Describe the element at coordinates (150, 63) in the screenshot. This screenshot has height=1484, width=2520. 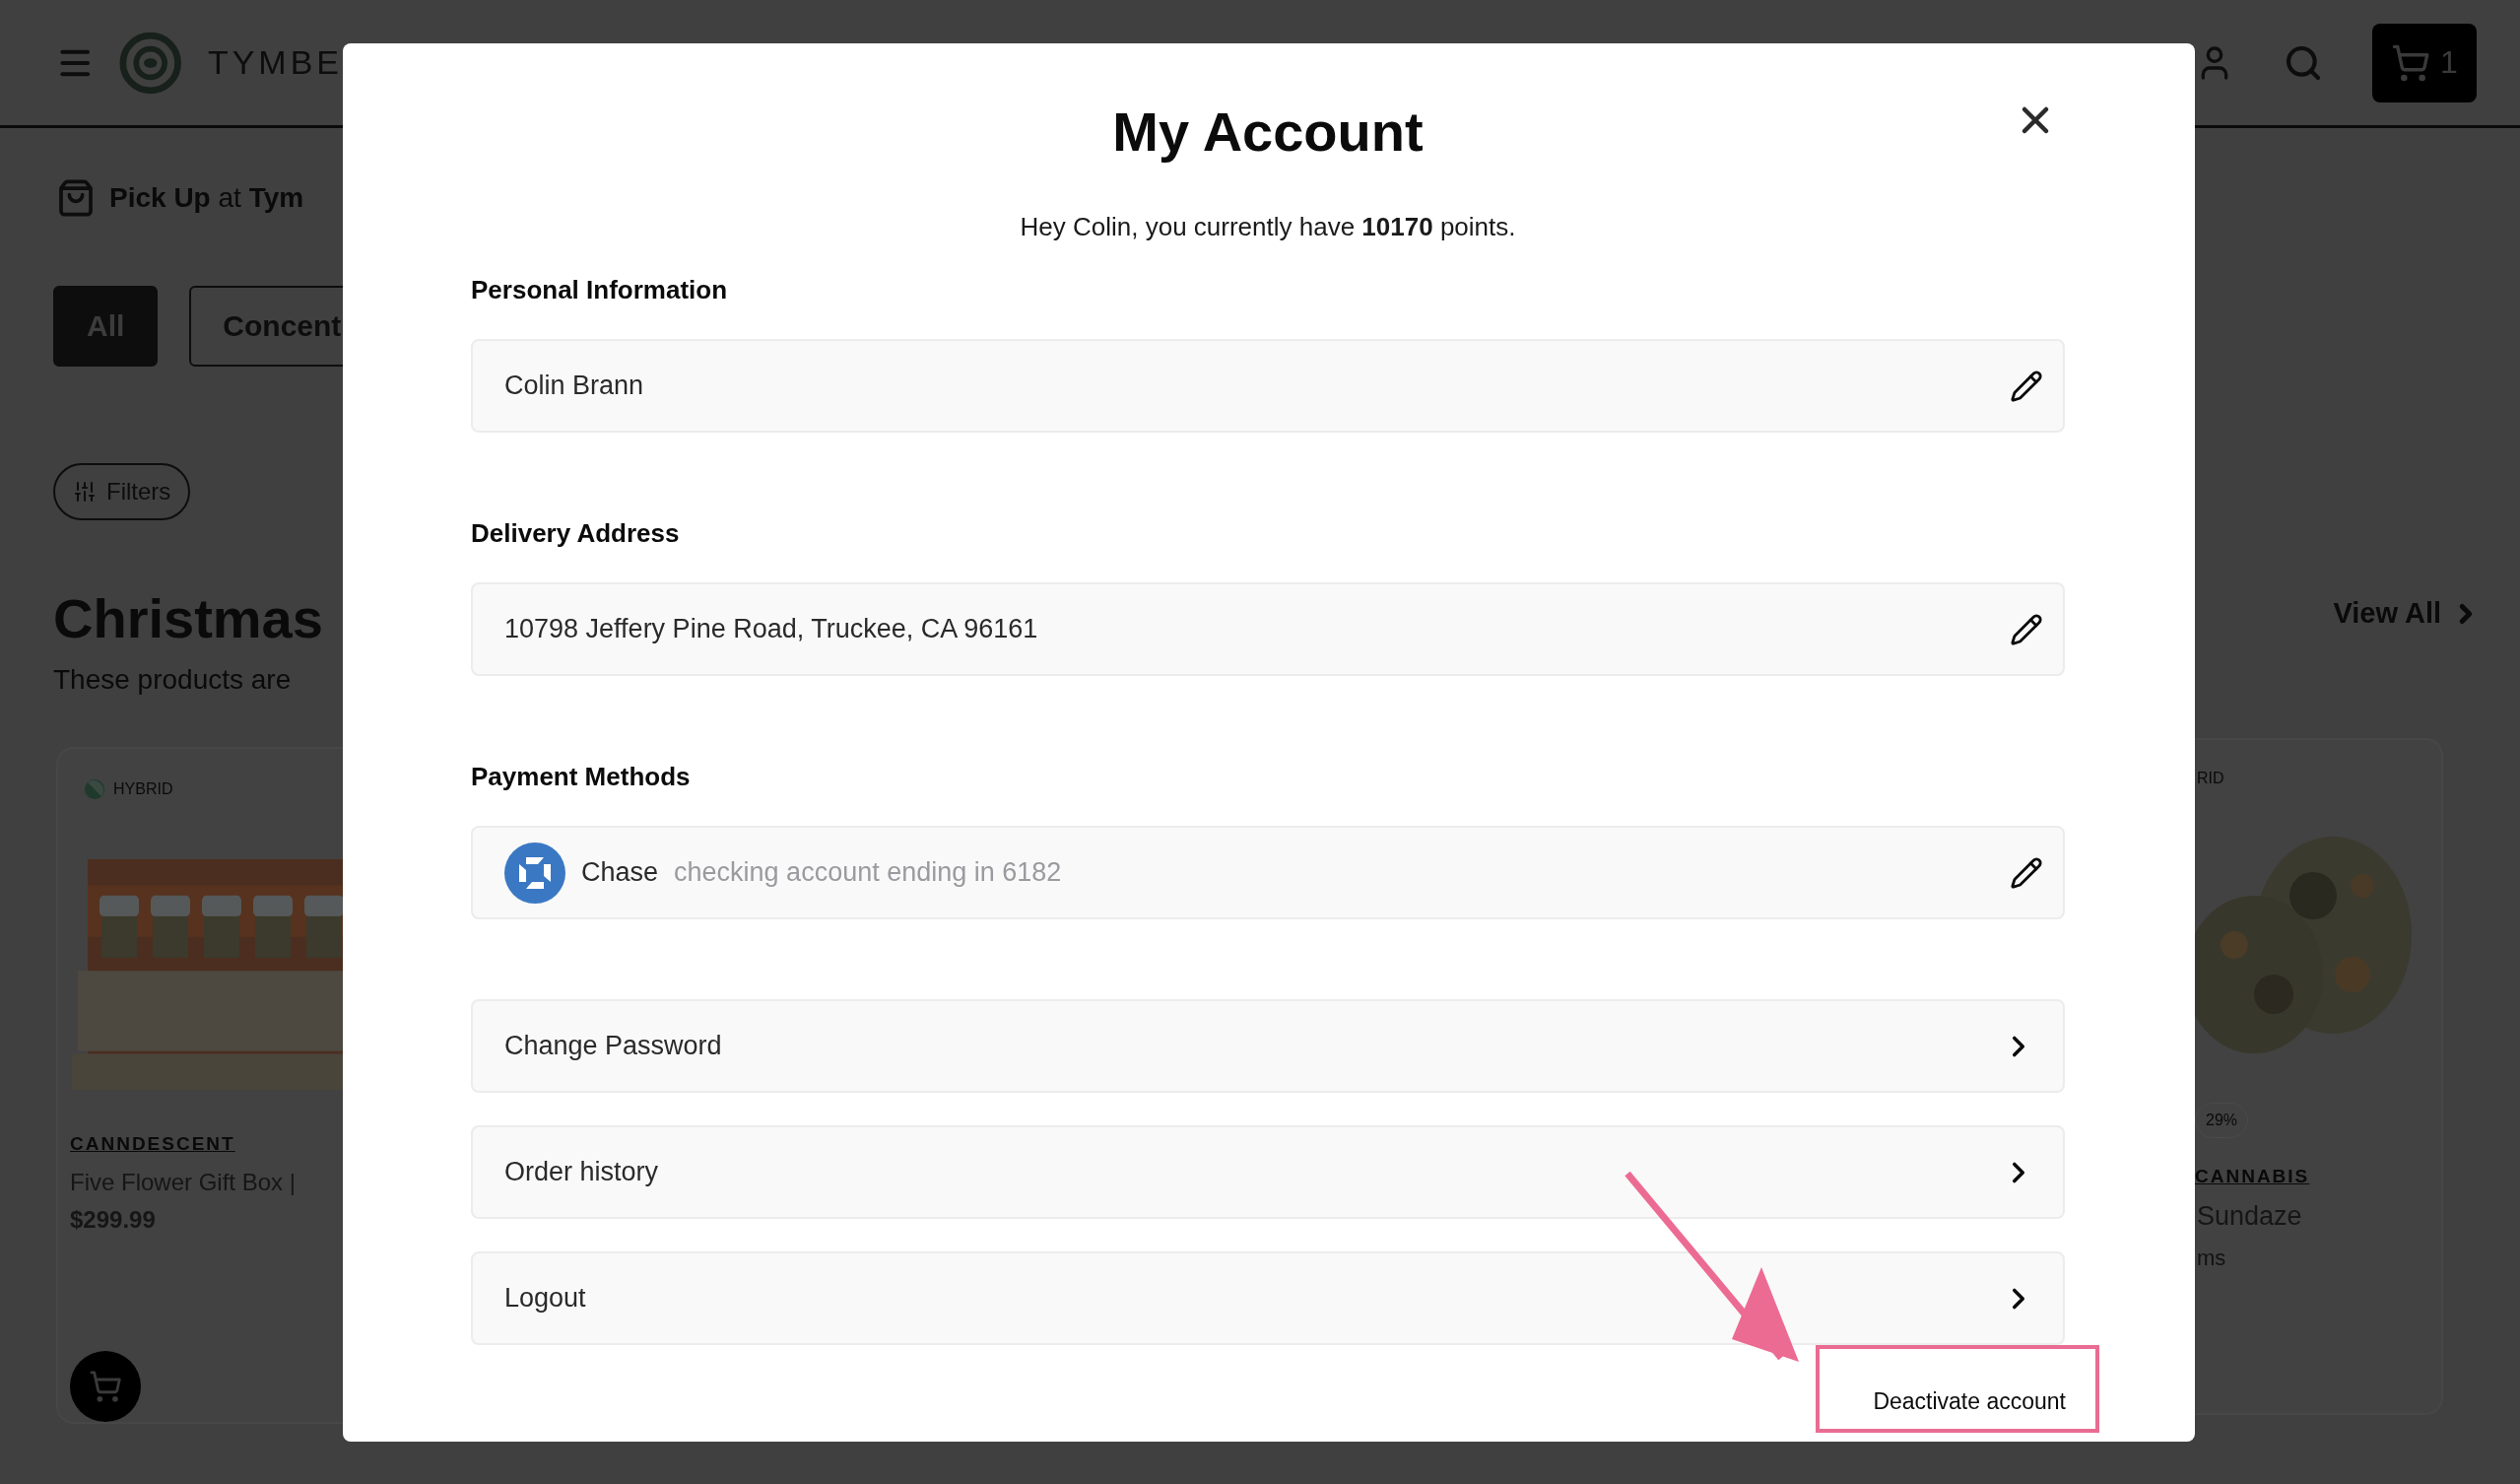
I see `logo-icon` at that location.